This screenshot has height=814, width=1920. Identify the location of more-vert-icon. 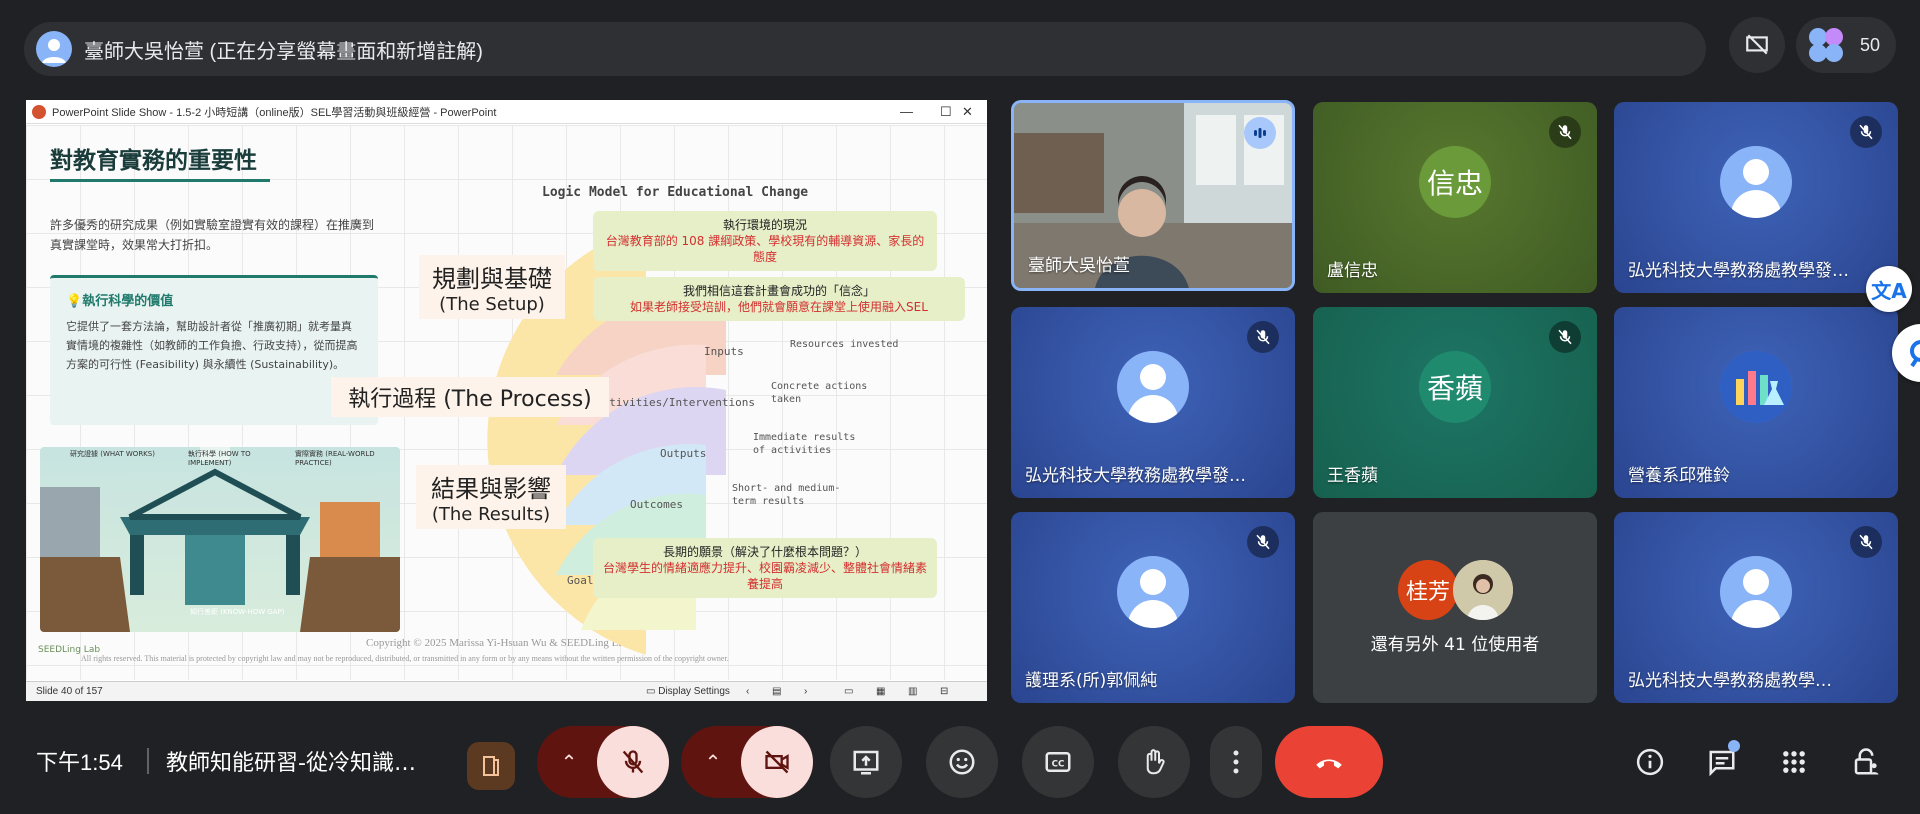
(1236, 762).